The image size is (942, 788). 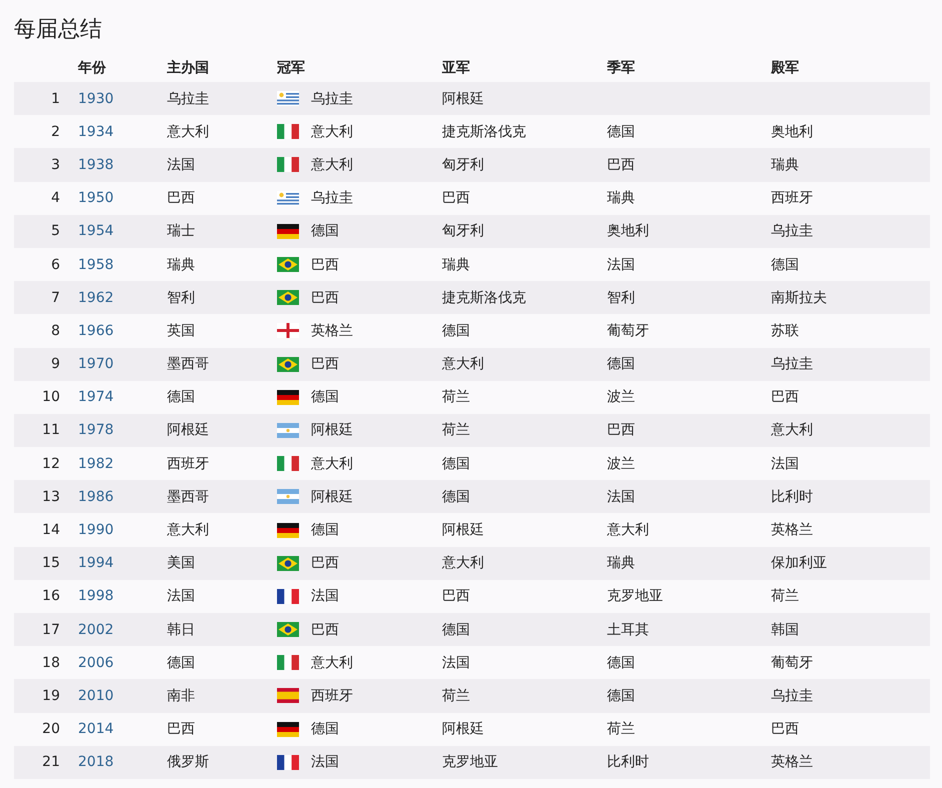 What do you see at coordinates (484, 297) in the screenshot?
I see `table-cell: 捷克斯洛伐克` at bounding box center [484, 297].